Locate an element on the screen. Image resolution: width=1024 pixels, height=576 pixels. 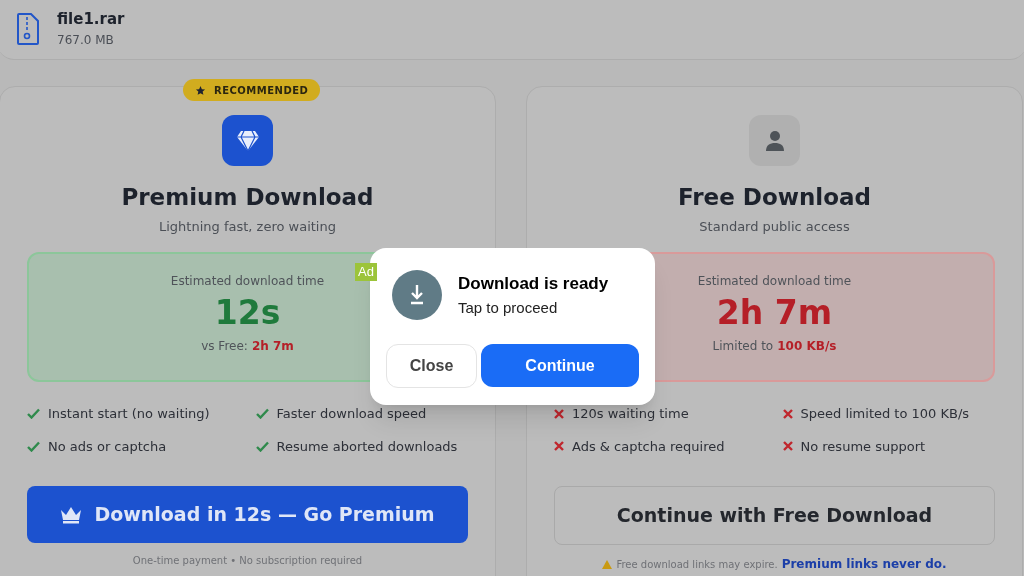
estimate-note-value: 100 KB/s is located at coordinates (807, 347).